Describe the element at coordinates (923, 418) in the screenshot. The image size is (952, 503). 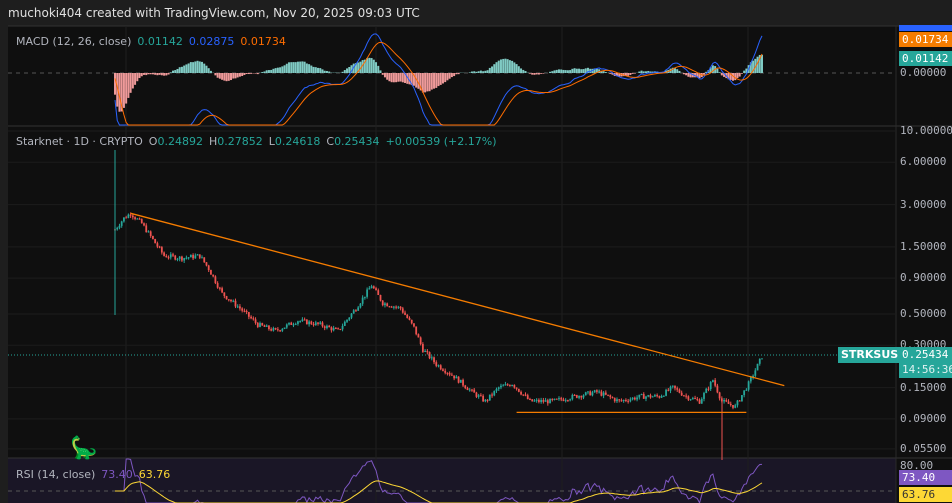
I see `y-tick-label: 0.09000` at that location.